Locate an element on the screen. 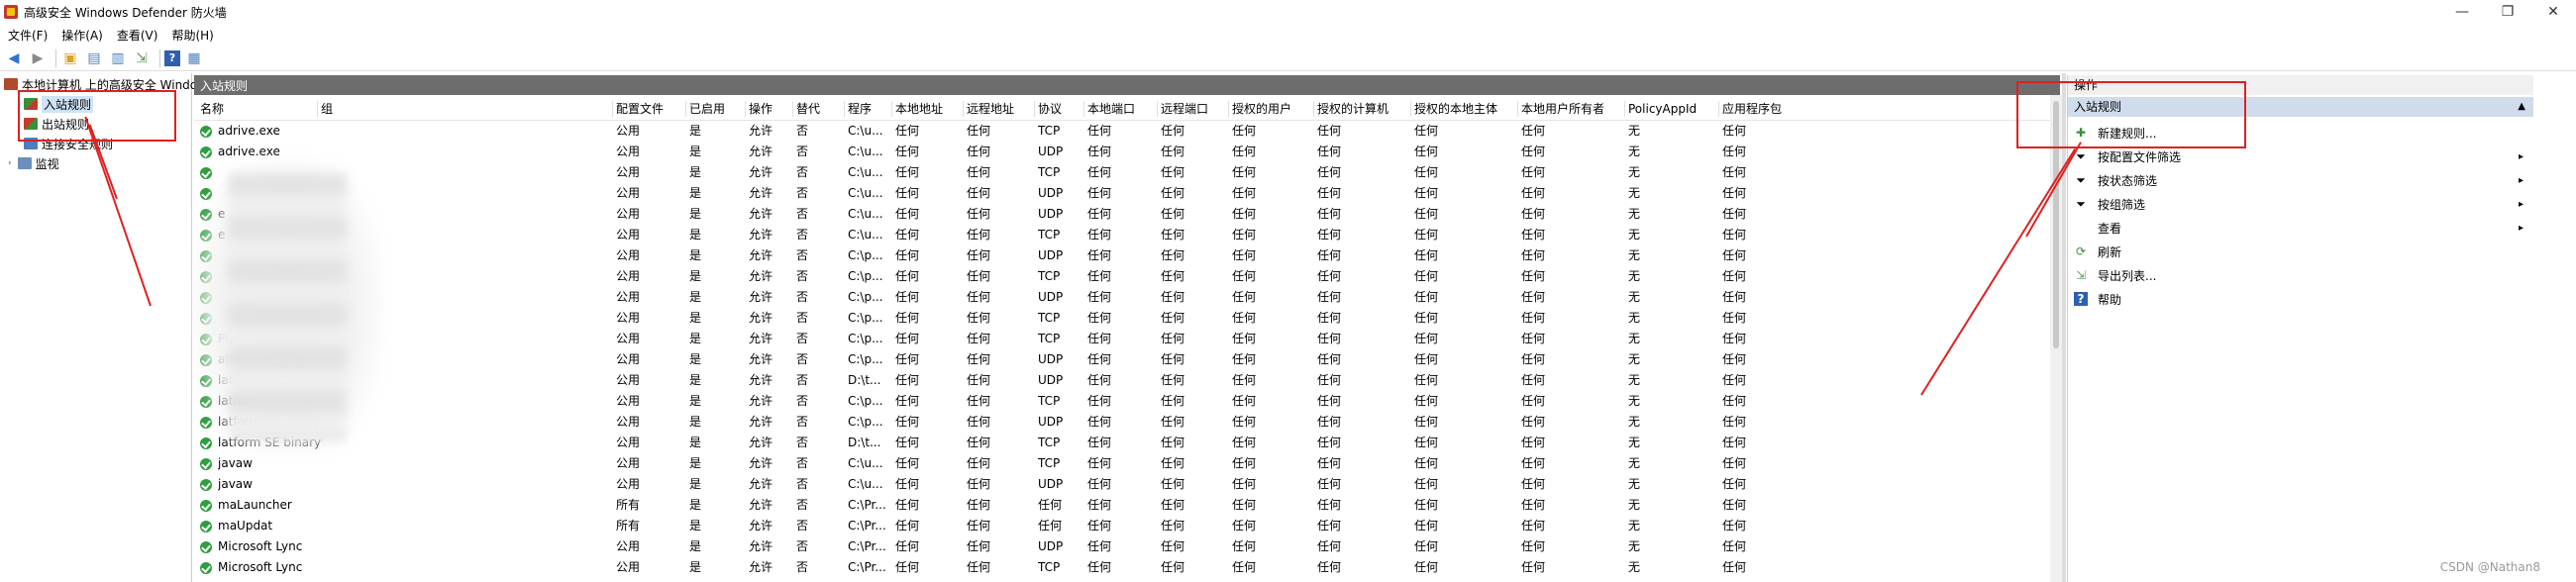  column-header: 程序 is located at coordinates (860, 109).